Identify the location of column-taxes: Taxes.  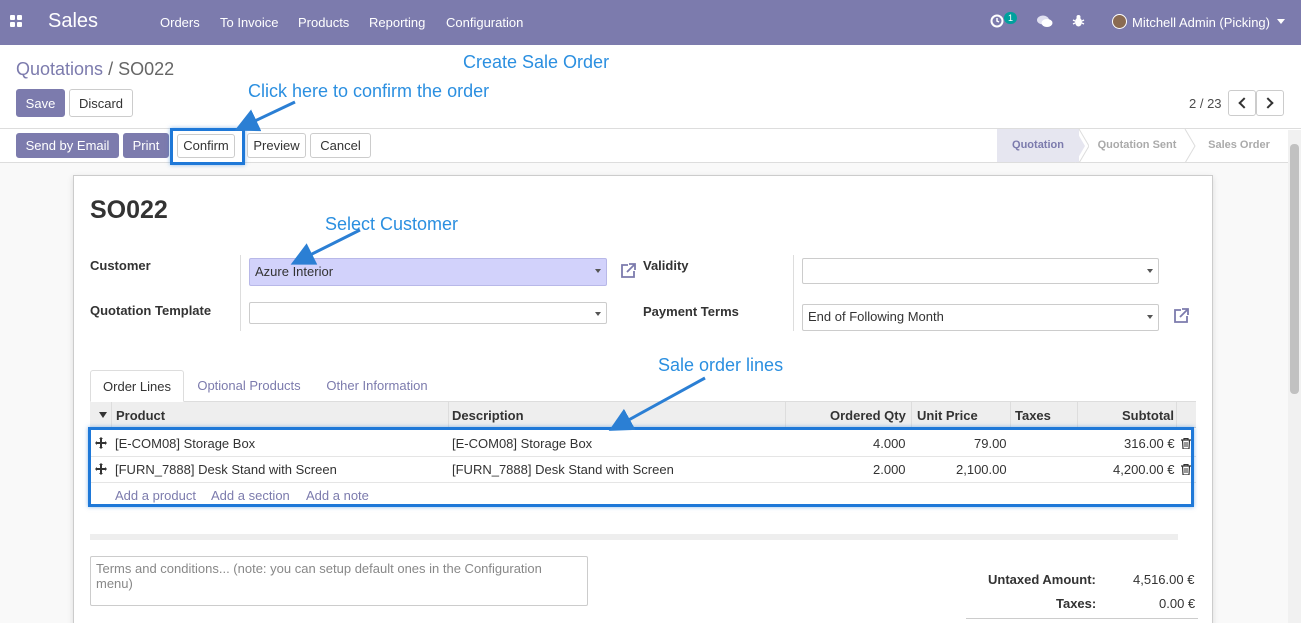
(1033, 415).